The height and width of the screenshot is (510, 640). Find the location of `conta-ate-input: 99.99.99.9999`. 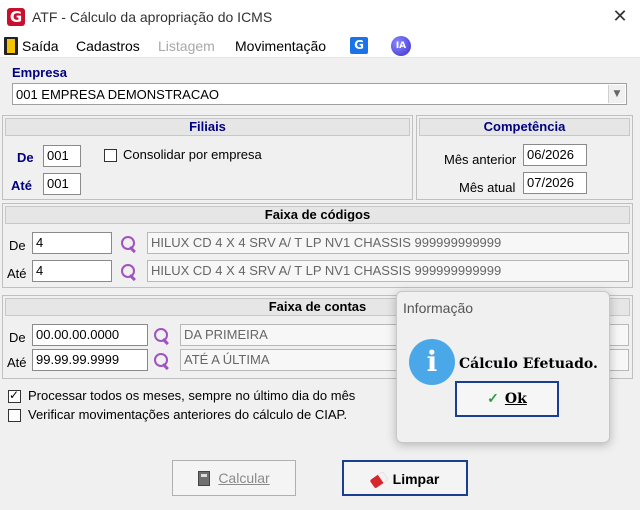

conta-ate-input: 99.99.99.9999 is located at coordinates (90, 360).